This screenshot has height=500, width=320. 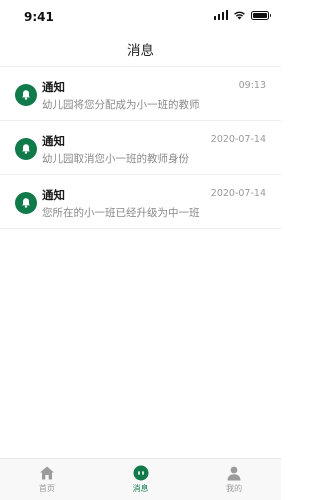 I want to click on status-time: 9:41, so click(x=39, y=17).